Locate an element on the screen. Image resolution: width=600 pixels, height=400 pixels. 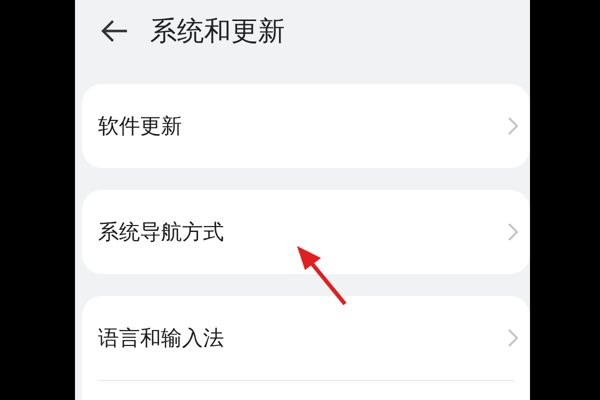
back-icon is located at coordinates (114, 31).